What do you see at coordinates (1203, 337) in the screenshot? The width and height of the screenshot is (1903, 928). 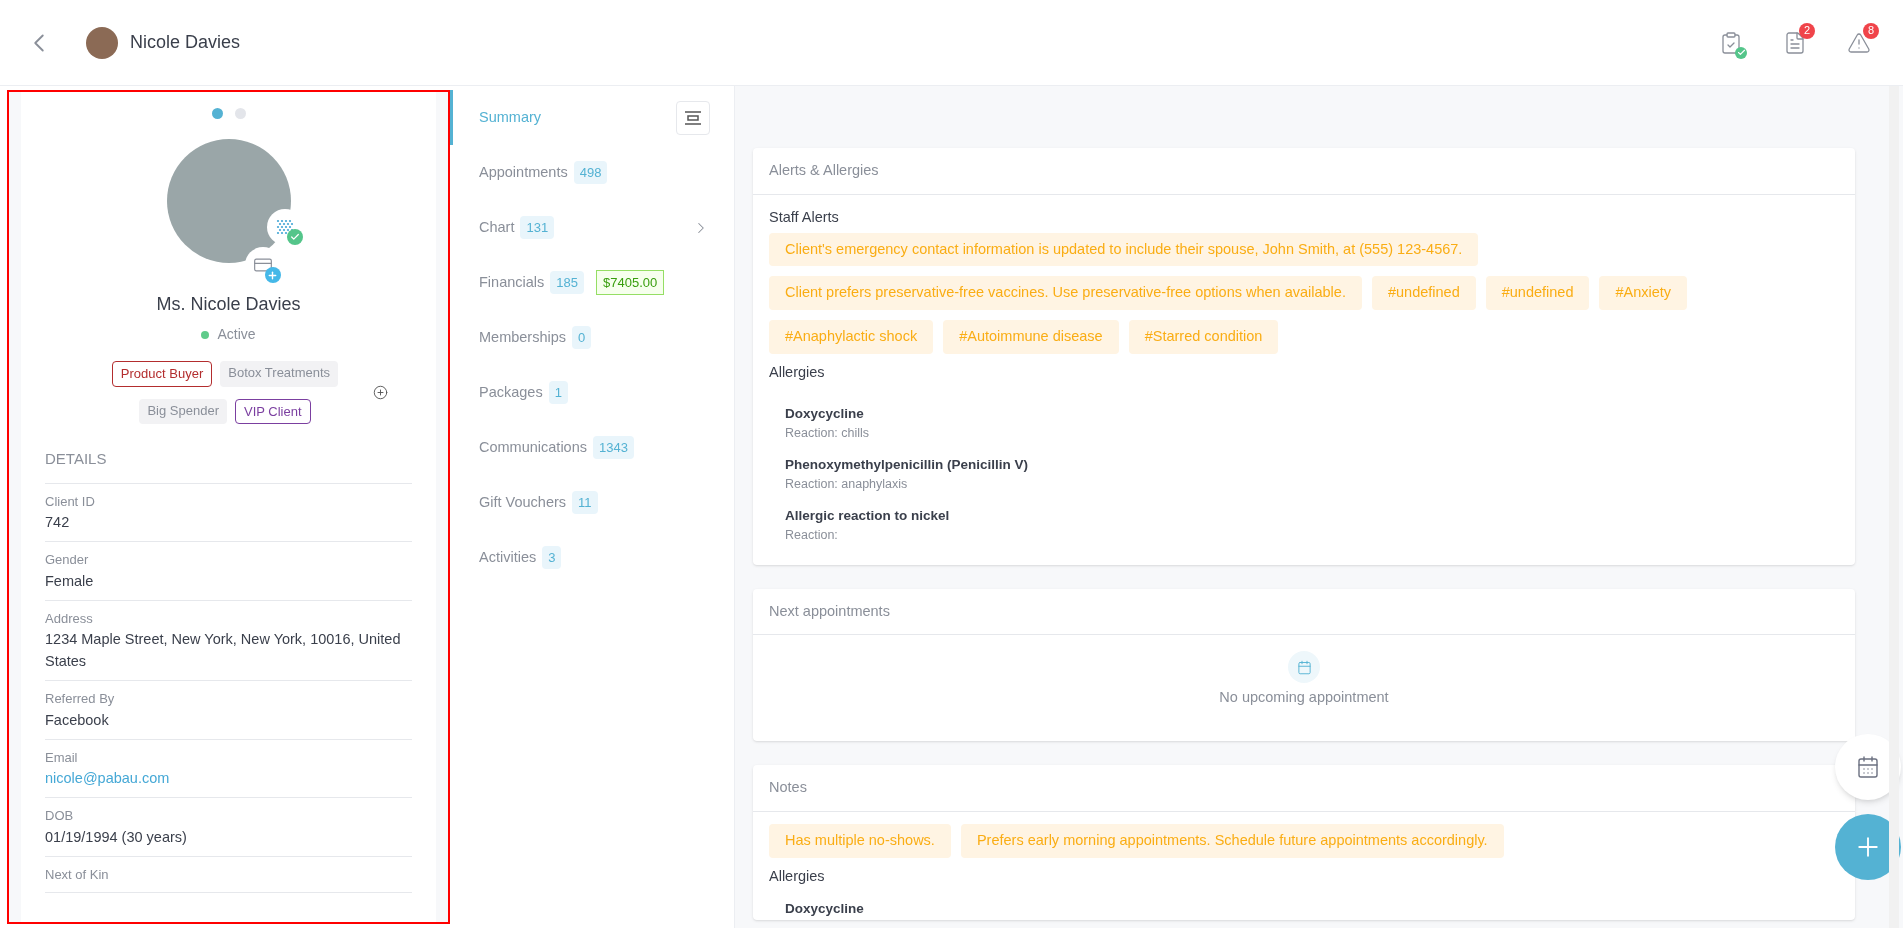 I see `alert-chip: #Starred condition` at bounding box center [1203, 337].